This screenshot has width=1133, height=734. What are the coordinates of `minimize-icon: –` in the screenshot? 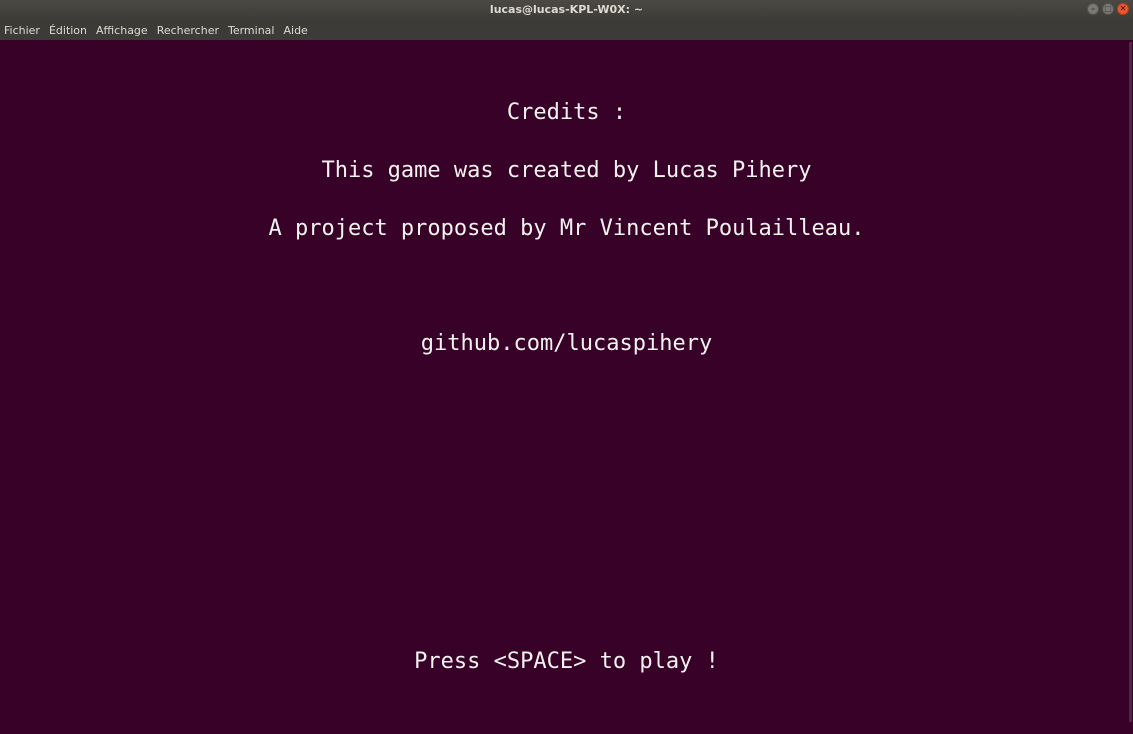 It's located at (1093, 9).